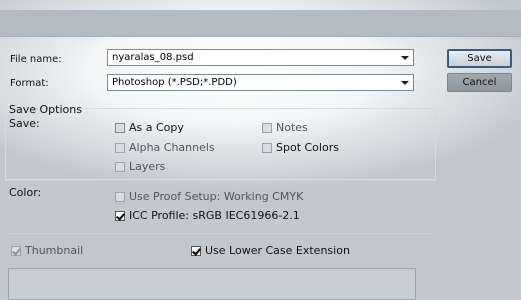 The width and height of the screenshot is (521, 300). What do you see at coordinates (36, 59) in the screenshot?
I see `file-name-label: File name:` at bounding box center [36, 59].